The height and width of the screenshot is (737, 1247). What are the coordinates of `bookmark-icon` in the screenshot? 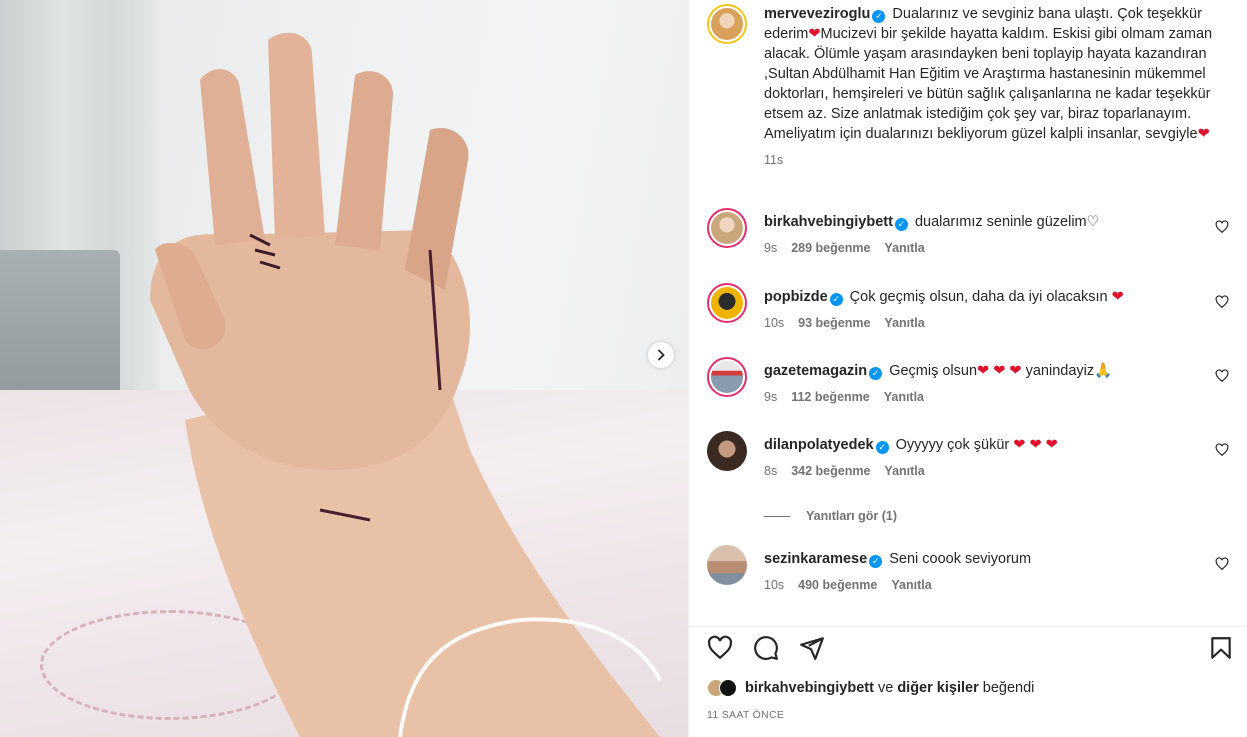 It's located at (1221, 648).